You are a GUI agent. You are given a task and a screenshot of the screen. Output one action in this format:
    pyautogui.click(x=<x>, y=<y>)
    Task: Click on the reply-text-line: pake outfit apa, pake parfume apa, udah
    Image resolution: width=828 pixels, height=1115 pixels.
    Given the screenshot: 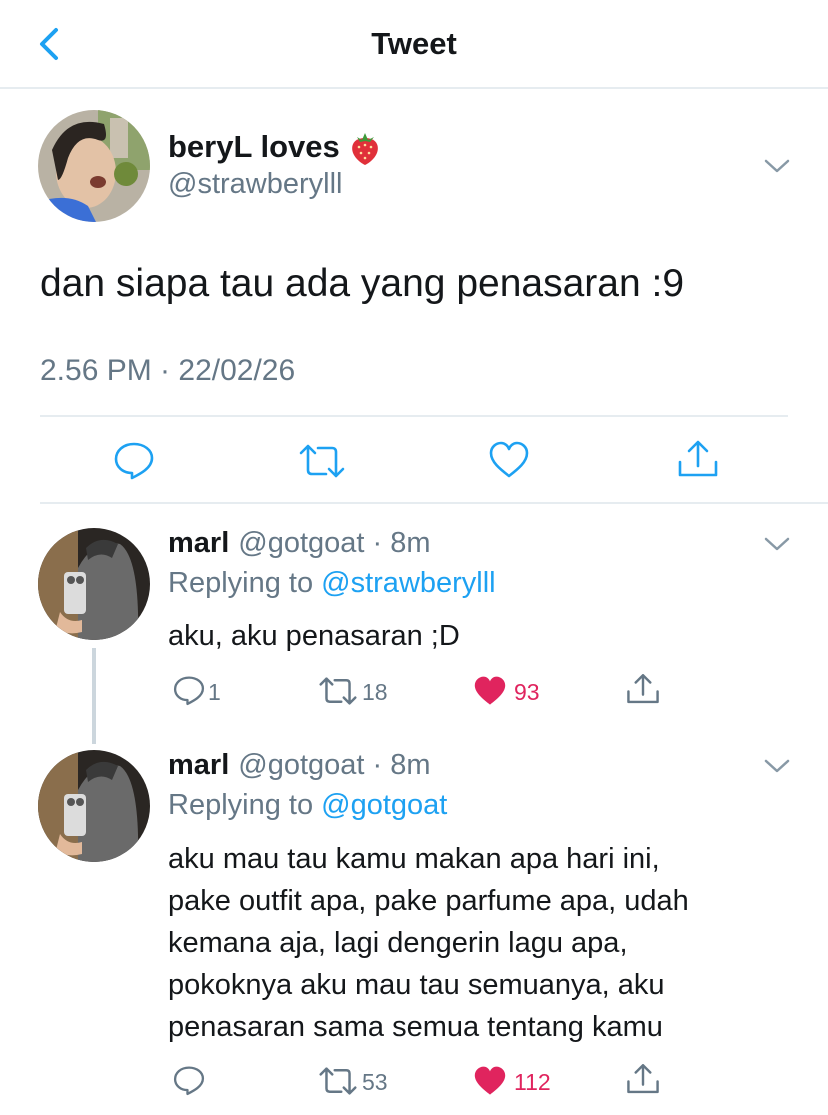 What is the action you would take?
    pyautogui.click(x=428, y=901)
    